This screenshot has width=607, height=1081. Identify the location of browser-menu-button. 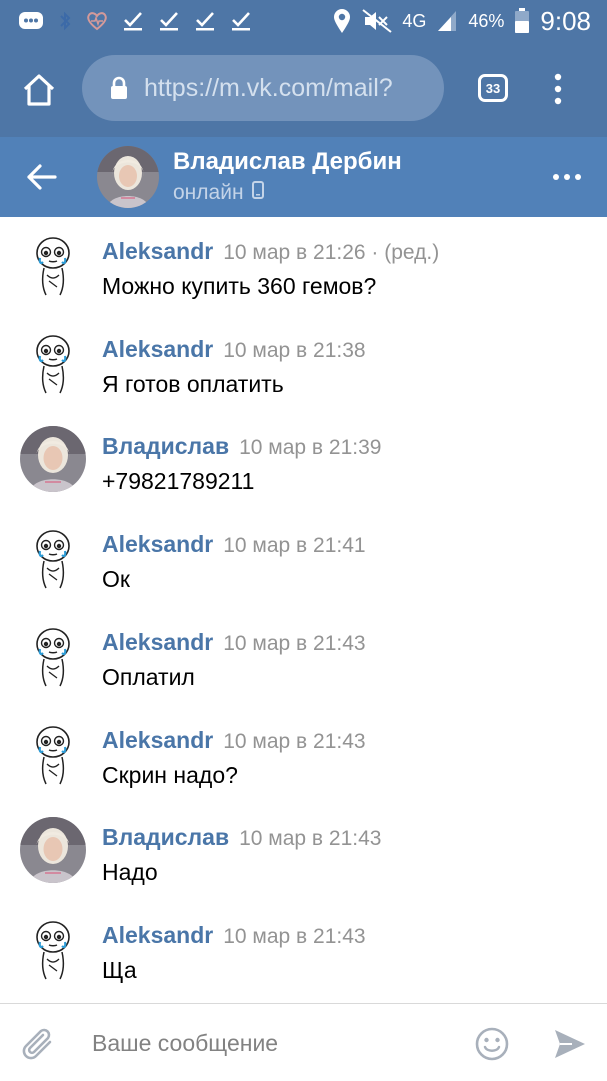
(558, 89).